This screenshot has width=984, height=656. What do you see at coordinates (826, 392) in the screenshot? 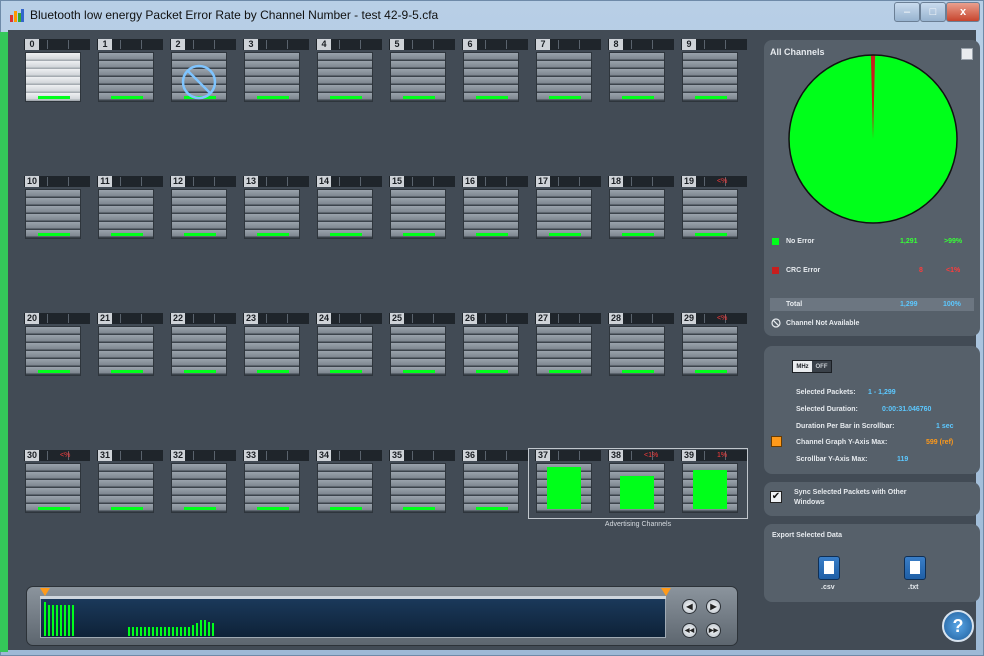
I see `selected-packets-label: Selected Packets:` at bounding box center [826, 392].